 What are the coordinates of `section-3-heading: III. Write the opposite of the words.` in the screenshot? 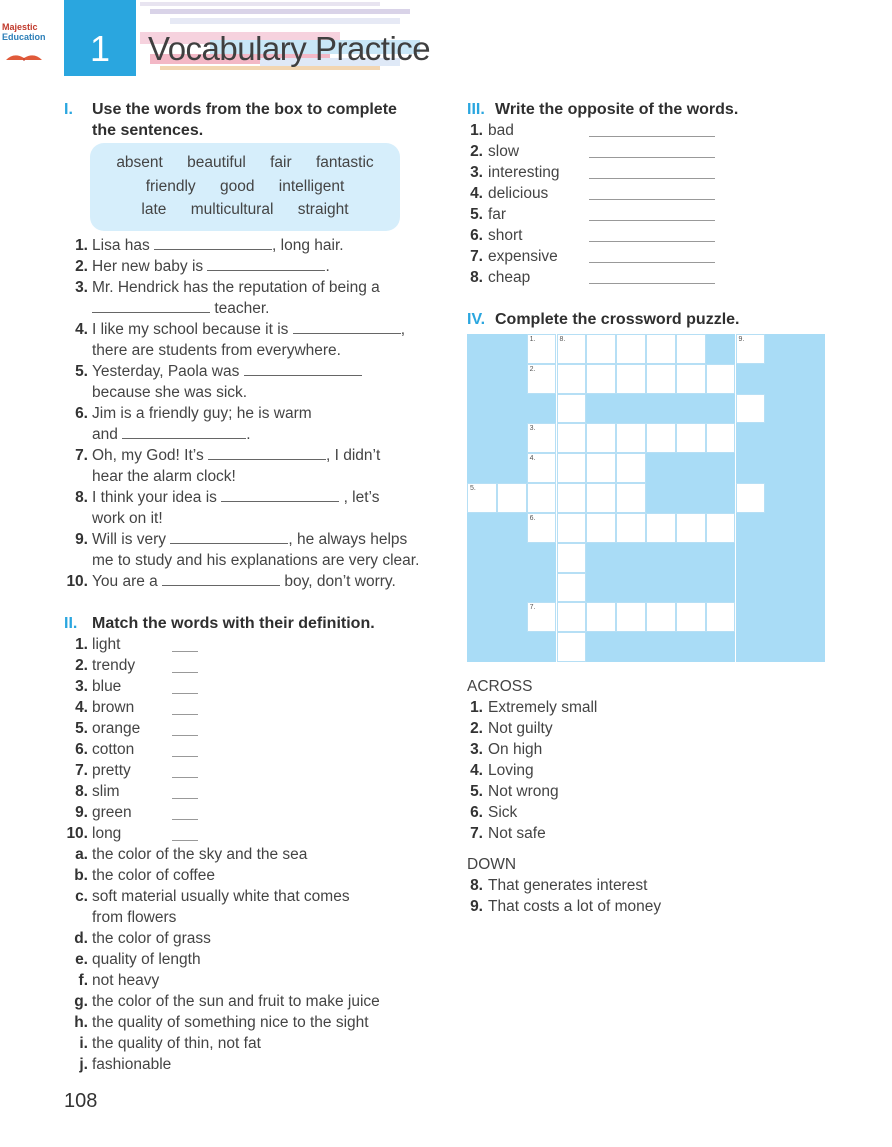 It's located at (603, 109).